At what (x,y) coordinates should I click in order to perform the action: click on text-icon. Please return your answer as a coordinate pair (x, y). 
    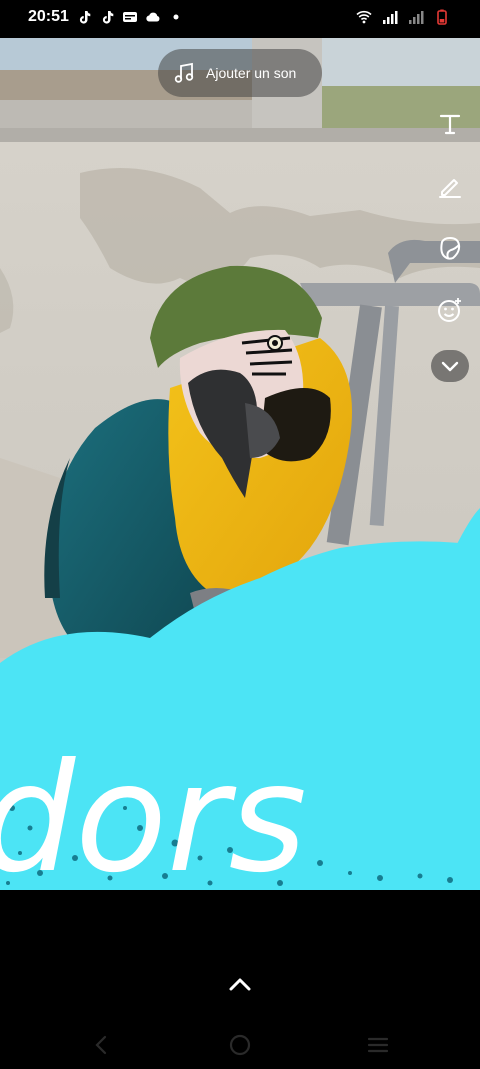
    Looking at the image, I should click on (450, 124).